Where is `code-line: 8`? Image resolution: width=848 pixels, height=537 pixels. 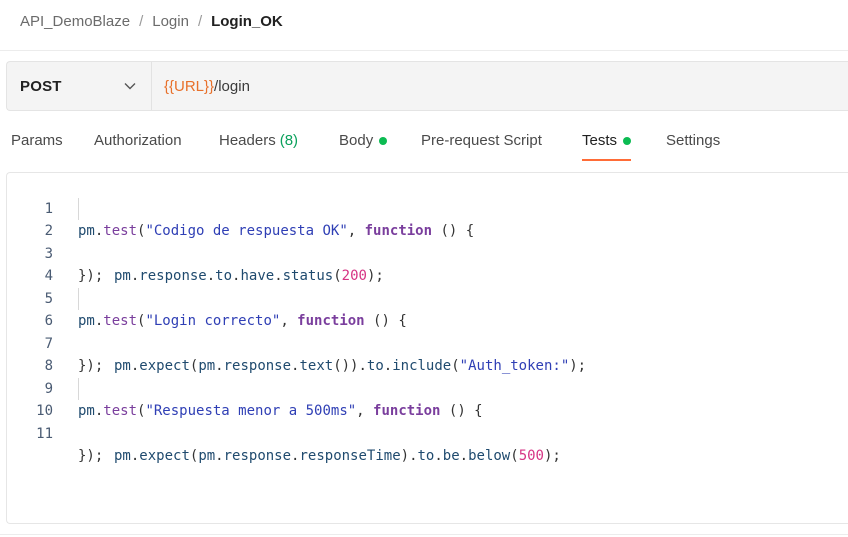
code-line: 8 is located at coordinates (427, 353).